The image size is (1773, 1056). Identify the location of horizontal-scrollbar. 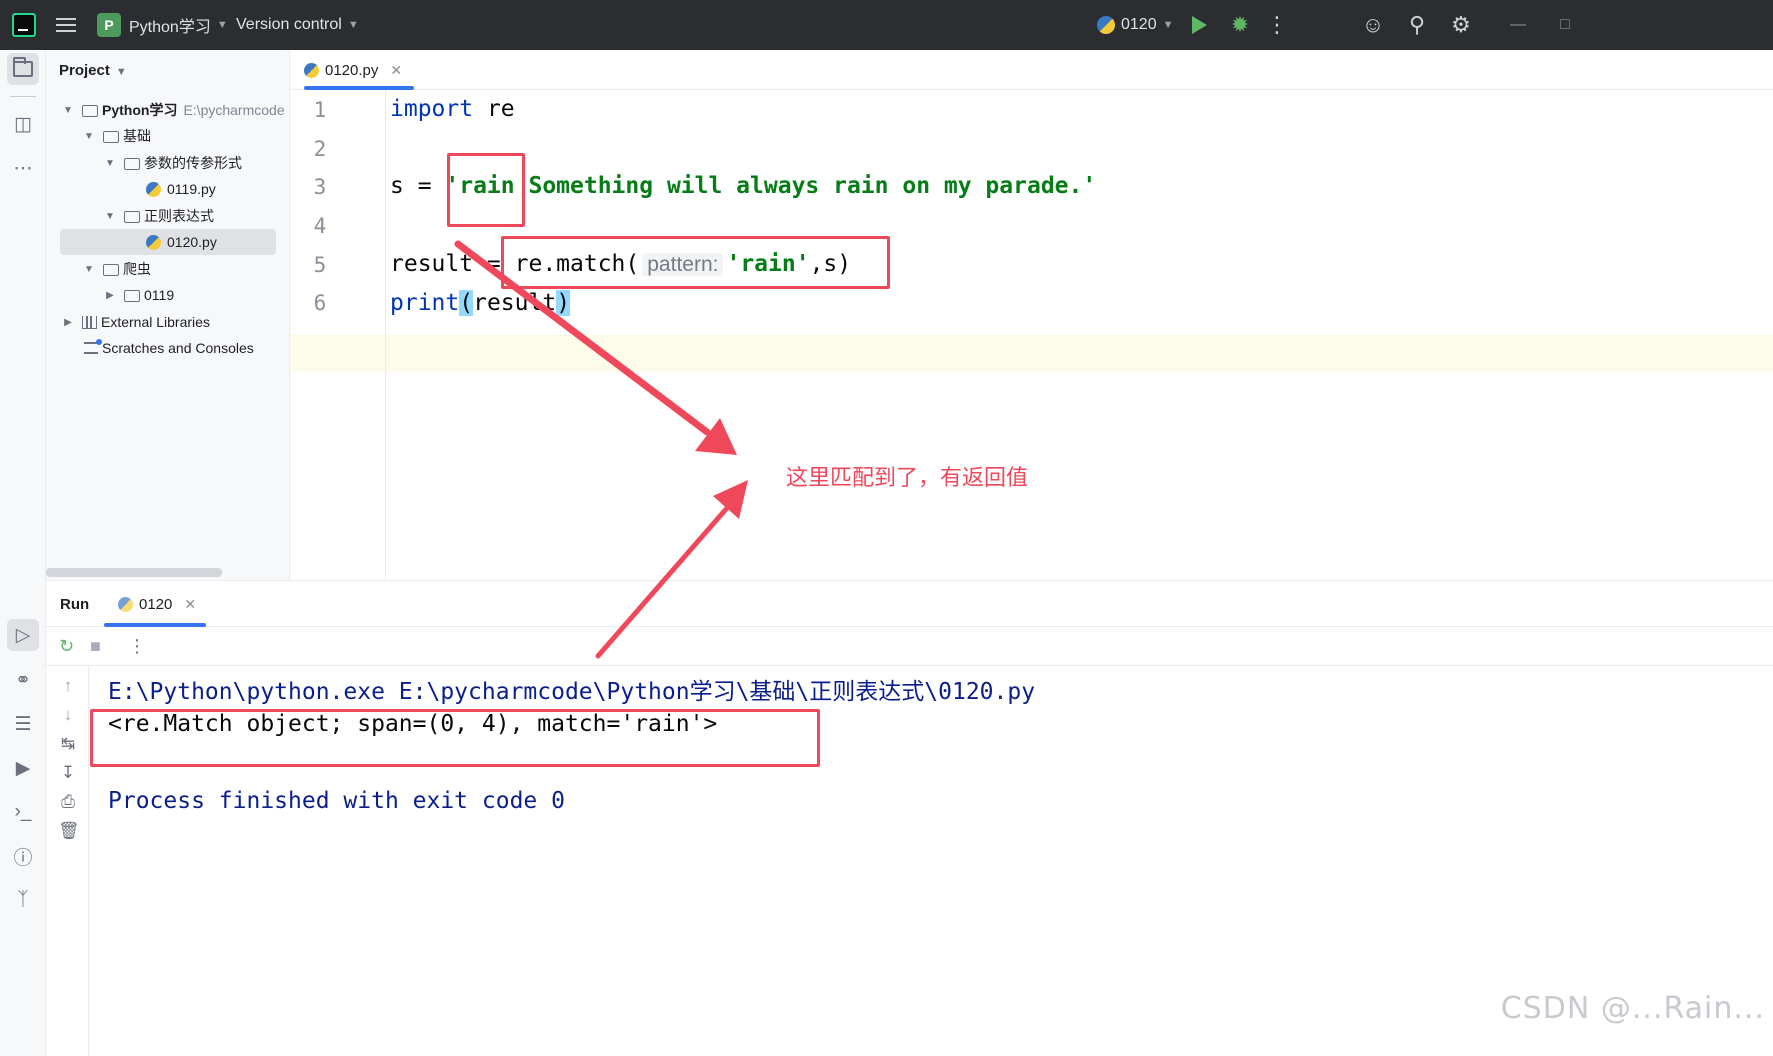
(134, 572).